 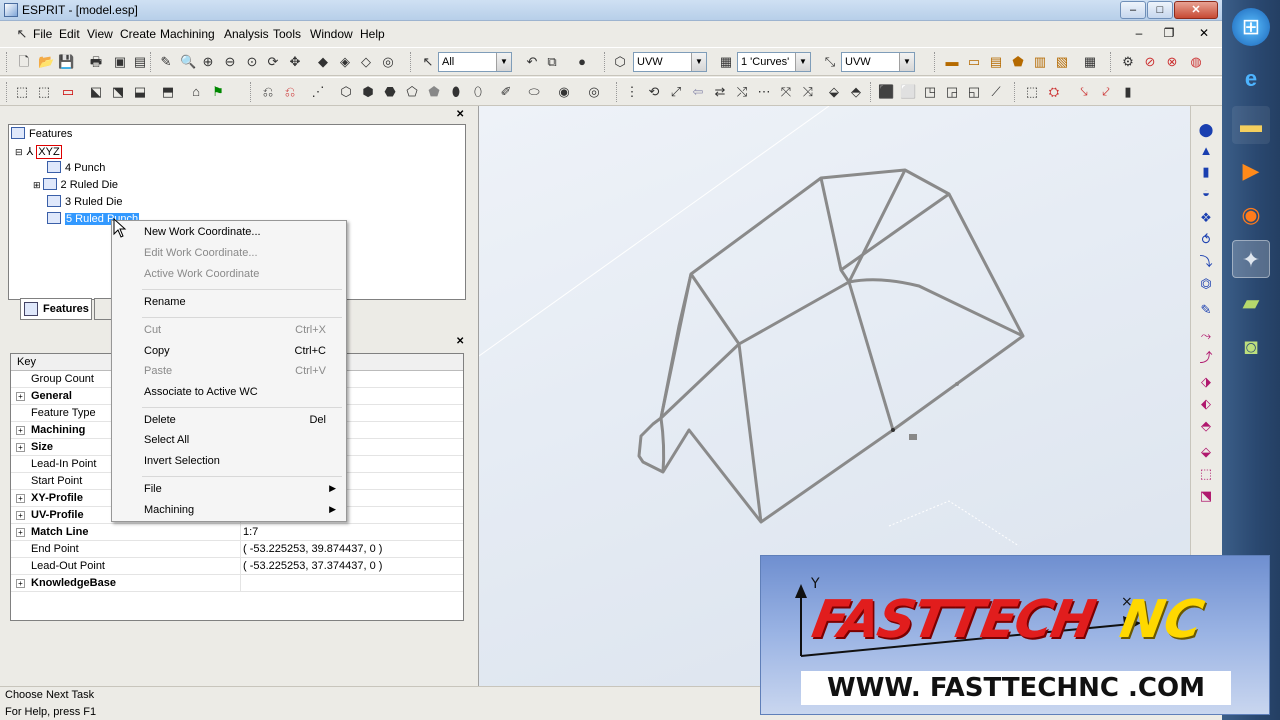 What do you see at coordinates (1062, 62) in the screenshot?
I see `op-icon: ▧` at bounding box center [1062, 62].